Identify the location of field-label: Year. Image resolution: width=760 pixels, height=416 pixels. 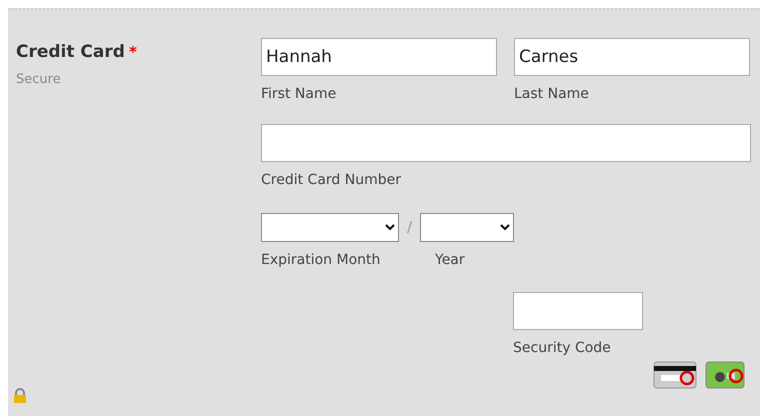
(450, 260).